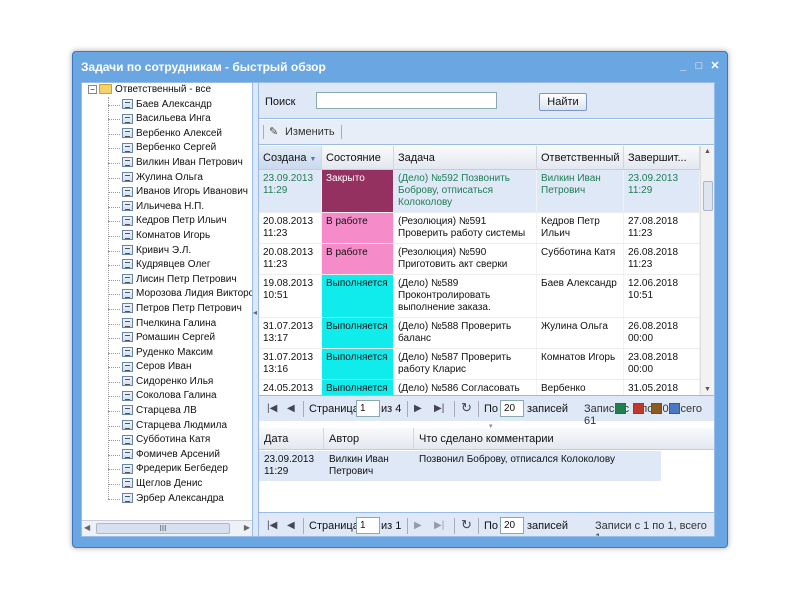  I want to click on tree-item-employee: Васильева Инга, so click(167, 119).